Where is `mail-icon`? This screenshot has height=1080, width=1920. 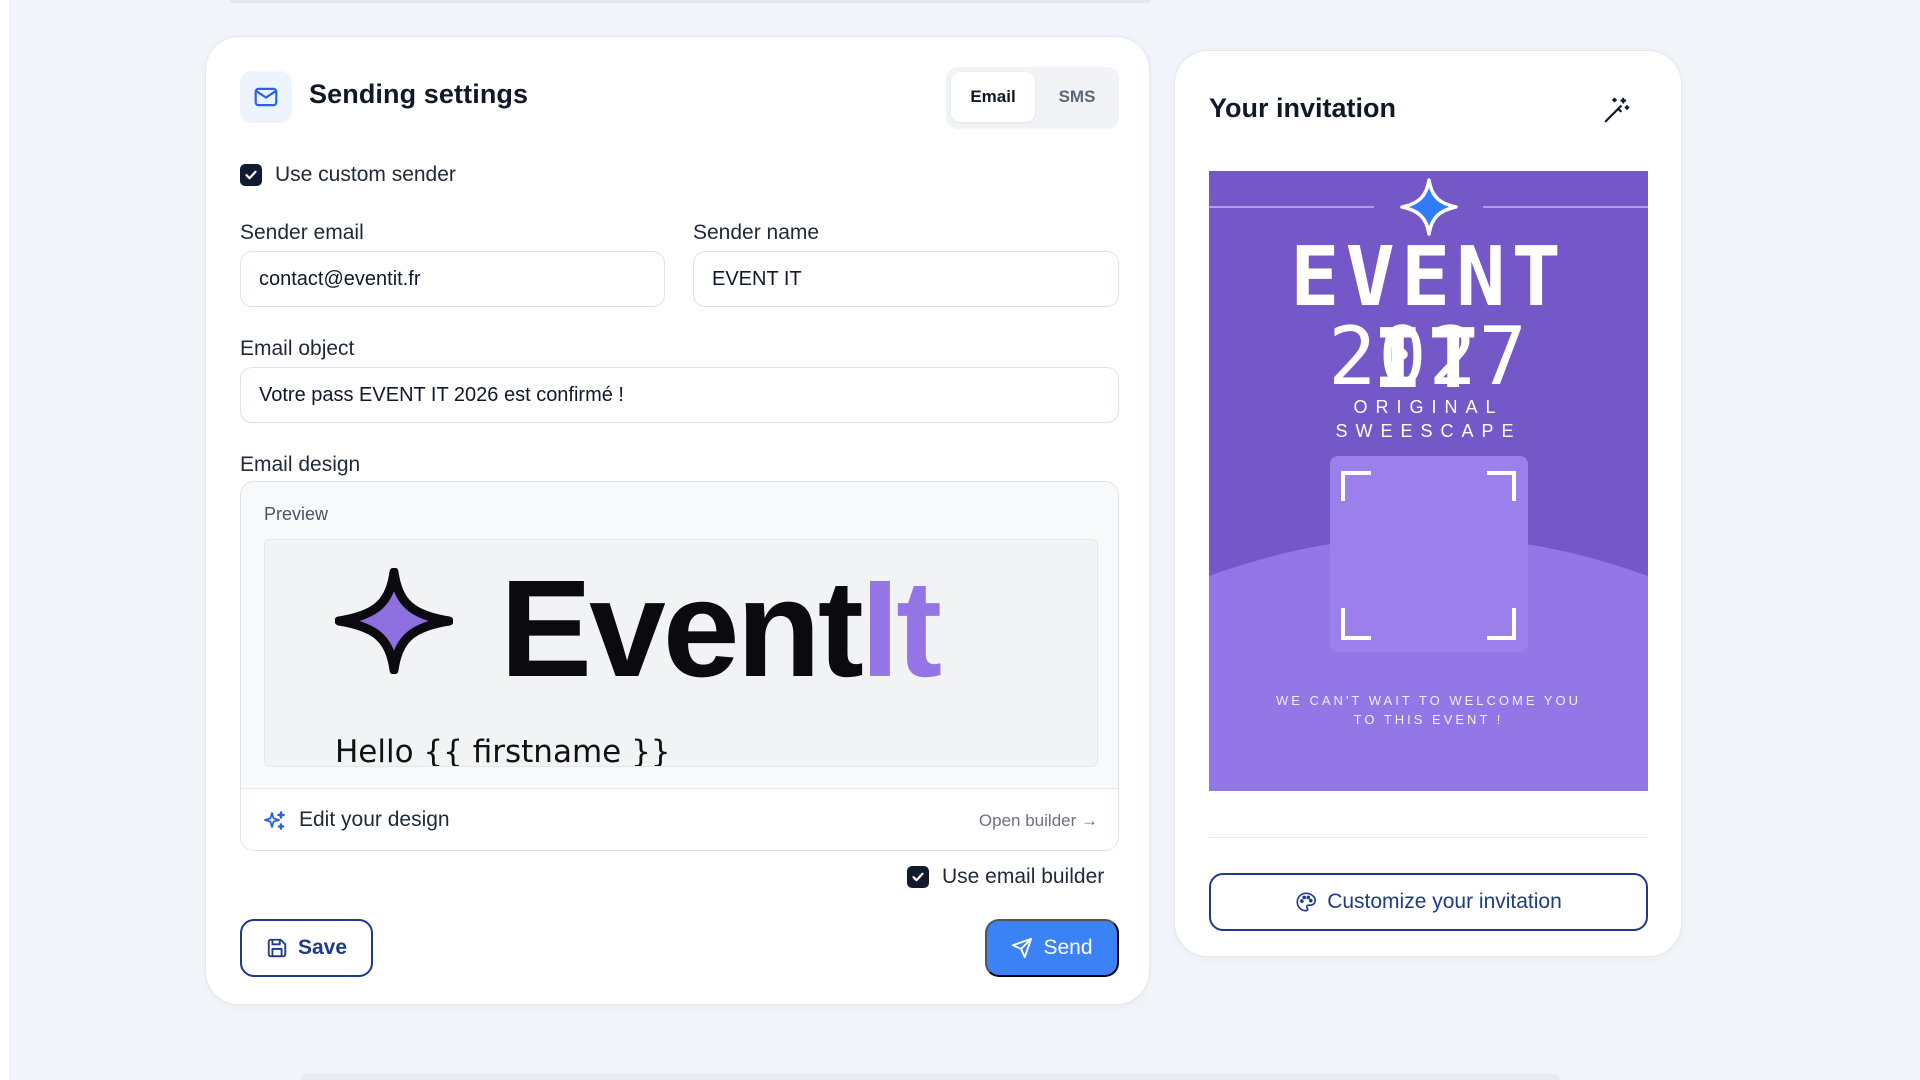 mail-icon is located at coordinates (266, 97).